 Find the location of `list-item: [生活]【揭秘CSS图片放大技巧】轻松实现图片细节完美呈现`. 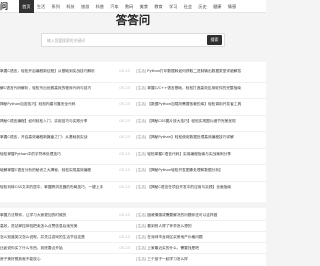

list-item: [生活]【揭秘CSS图片放大技巧】轻松实现图片细节完美呈现 is located at coordinates (201, 121).